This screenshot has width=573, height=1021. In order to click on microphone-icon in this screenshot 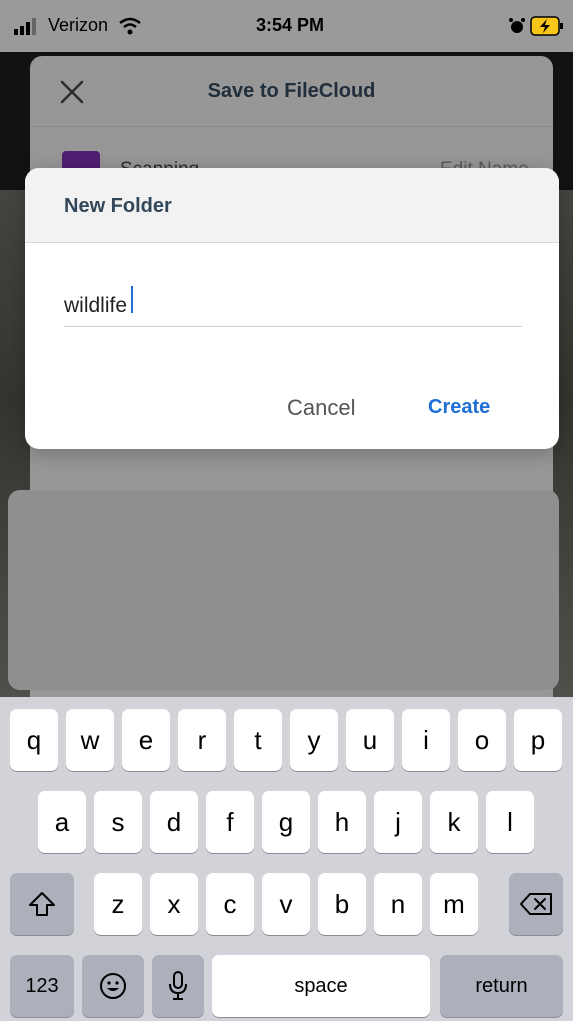, I will do `click(178, 985)`.